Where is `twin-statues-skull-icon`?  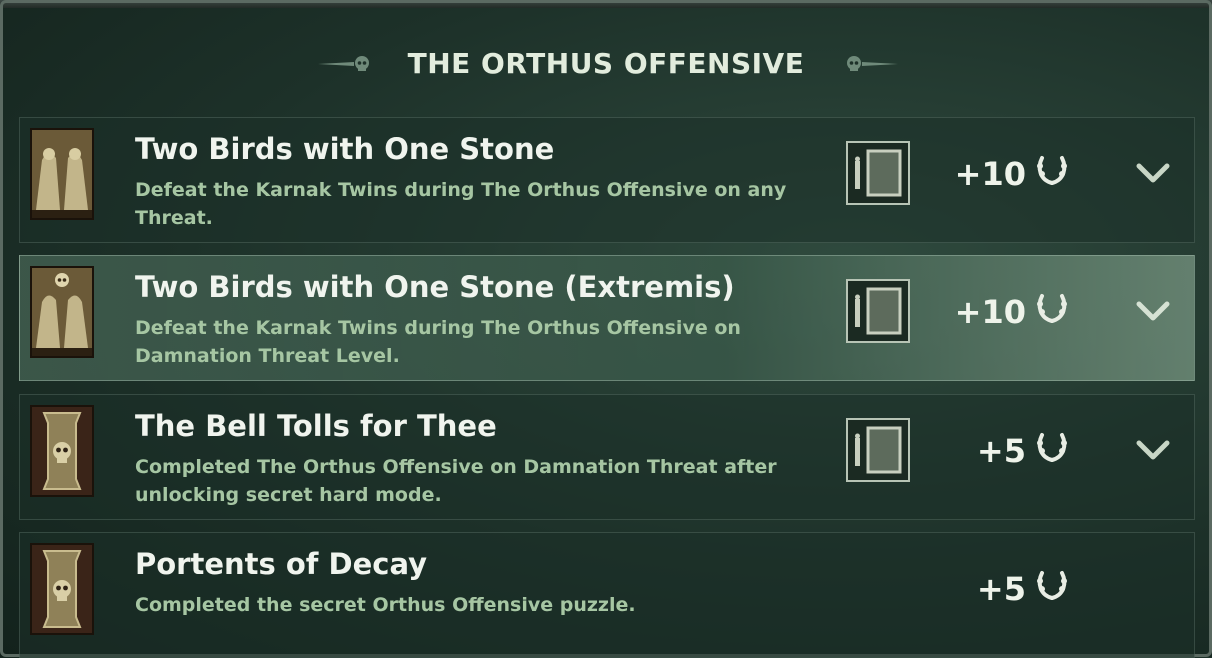
twin-statues-skull-icon is located at coordinates (62, 312).